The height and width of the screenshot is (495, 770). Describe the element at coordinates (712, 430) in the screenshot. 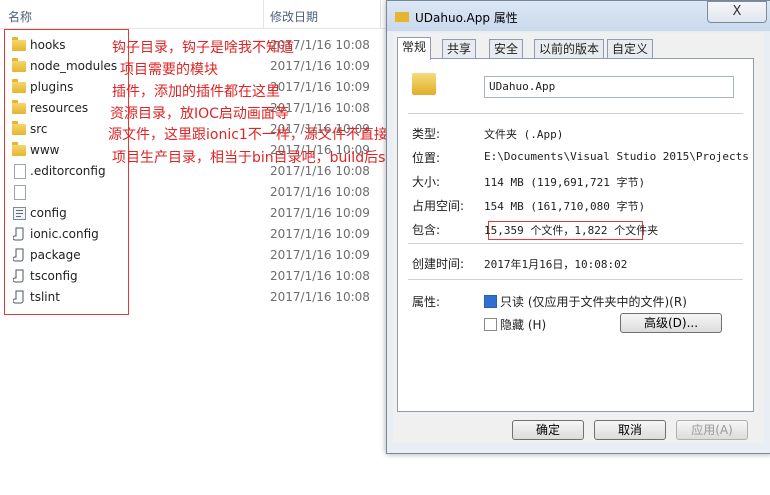

I see `apply-button: 应用(A)` at that location.